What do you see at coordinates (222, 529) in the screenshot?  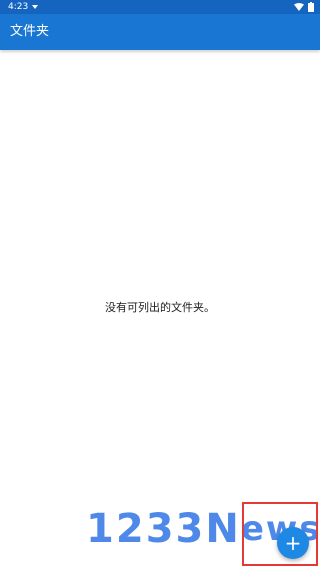 I see `watermark-char: N` at bounding box center [222, 529].